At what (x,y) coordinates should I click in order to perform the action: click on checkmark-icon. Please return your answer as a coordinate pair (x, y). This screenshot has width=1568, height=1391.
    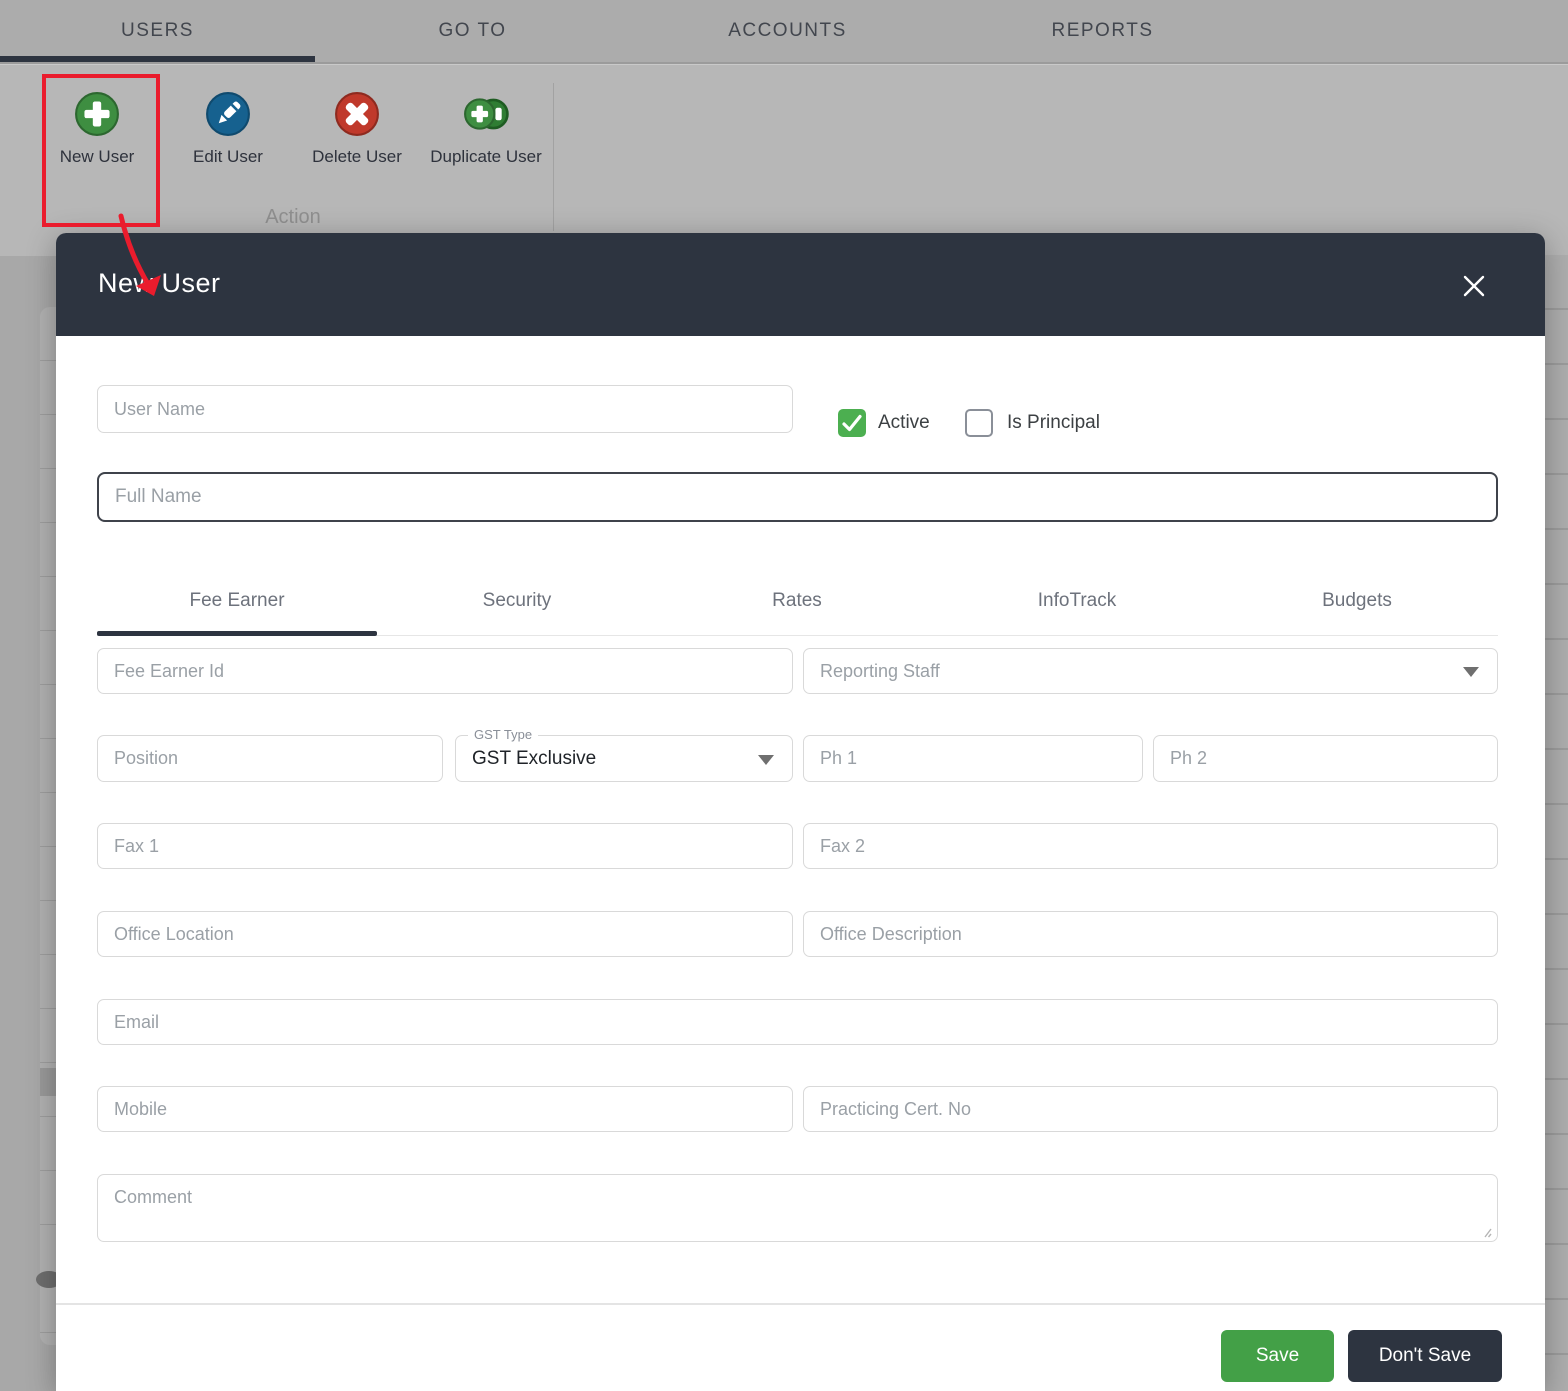
    Looking at the image, I should click on (852, 423).